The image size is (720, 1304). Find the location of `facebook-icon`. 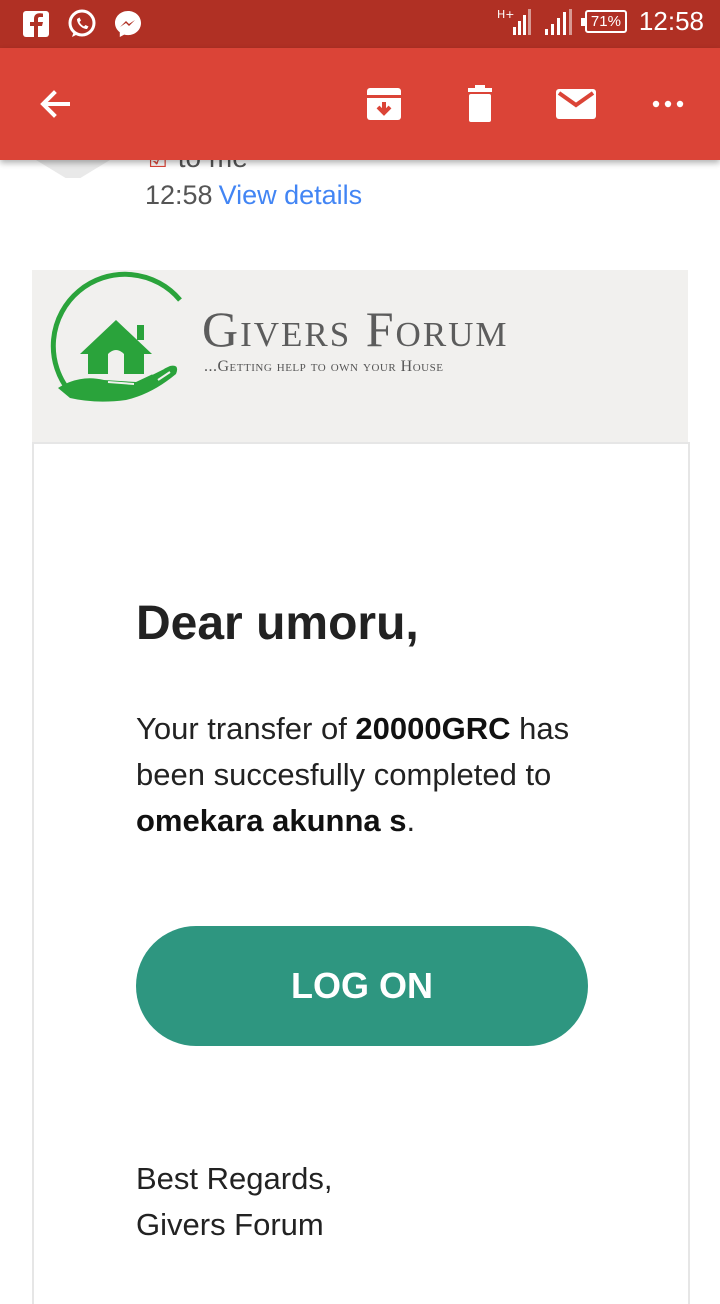

facebook-icon is located at coordinates (36, 24).